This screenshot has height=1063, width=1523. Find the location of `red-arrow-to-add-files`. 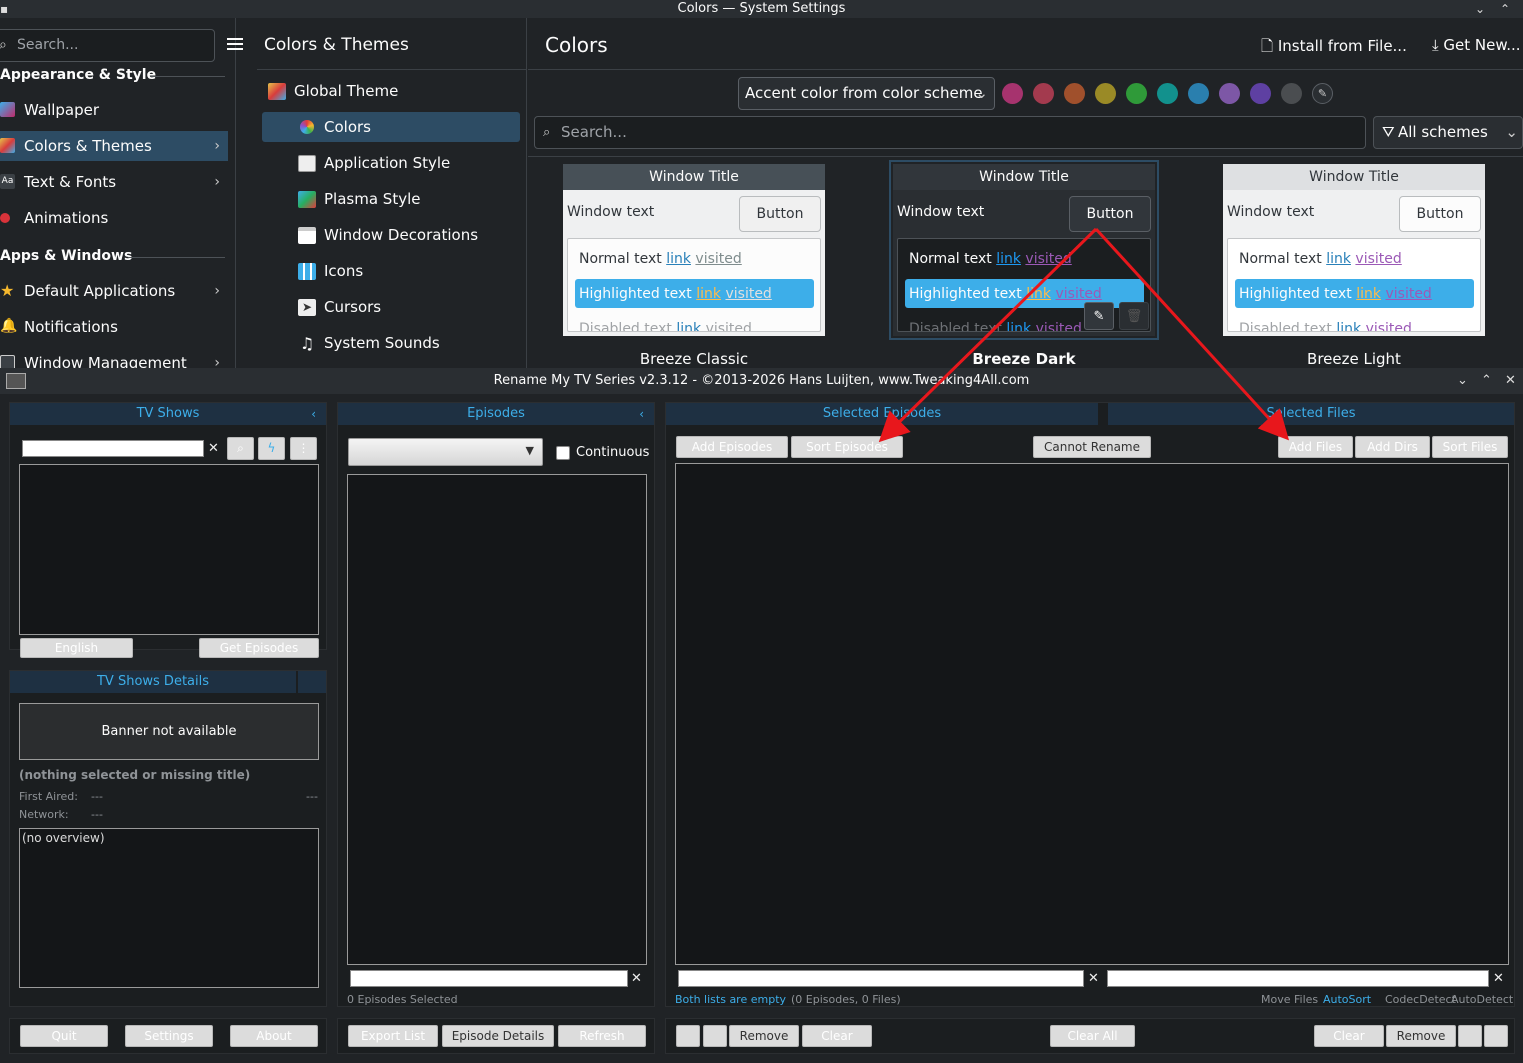

red-arrow-to-add-files is located at coordinates (1192, 334).